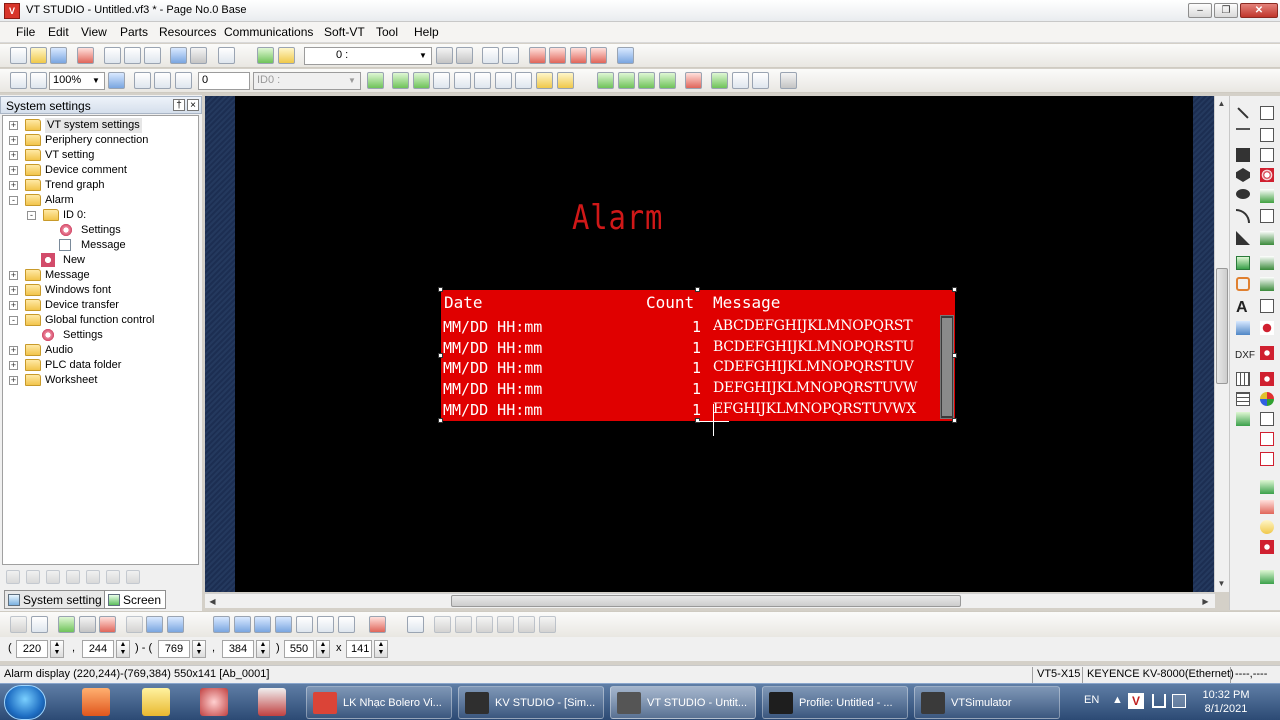  Describe the element at coordinates (1259, 10) in the screenshot. I see `close-button: ✕` at that location.